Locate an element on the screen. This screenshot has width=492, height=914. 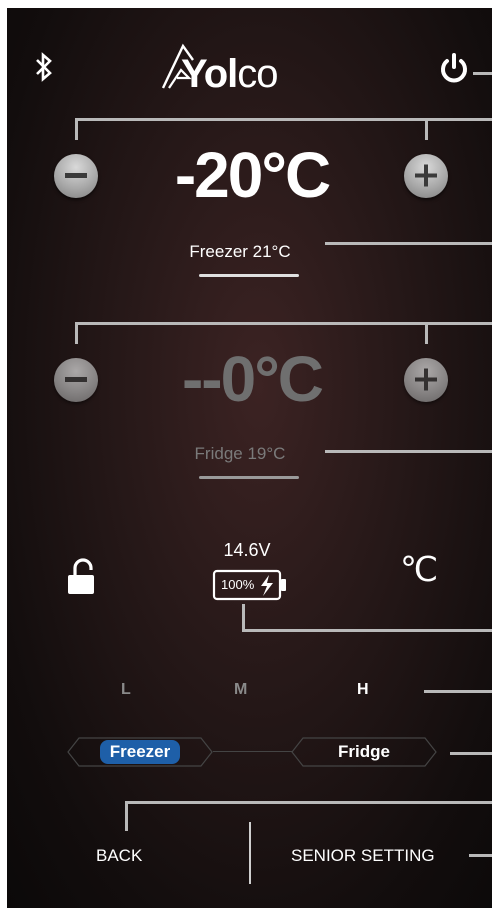
zone-tab-freezer: Freezer is located at coordinates (140, 752).